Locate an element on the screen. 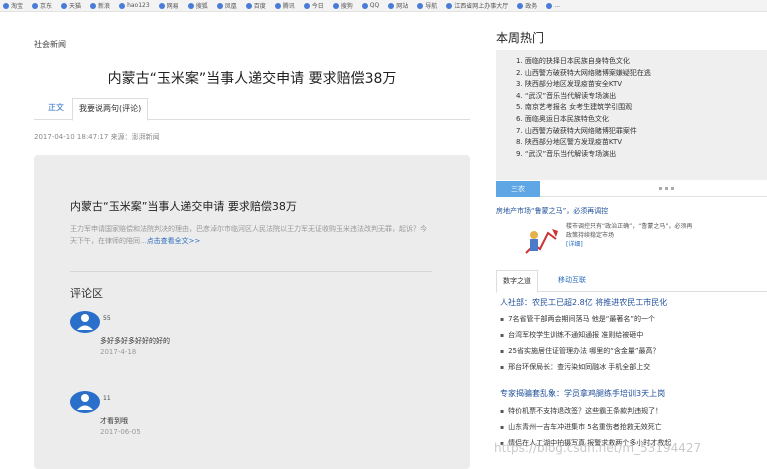  bookmark-item: QQ is located at coordinates (370, 5).